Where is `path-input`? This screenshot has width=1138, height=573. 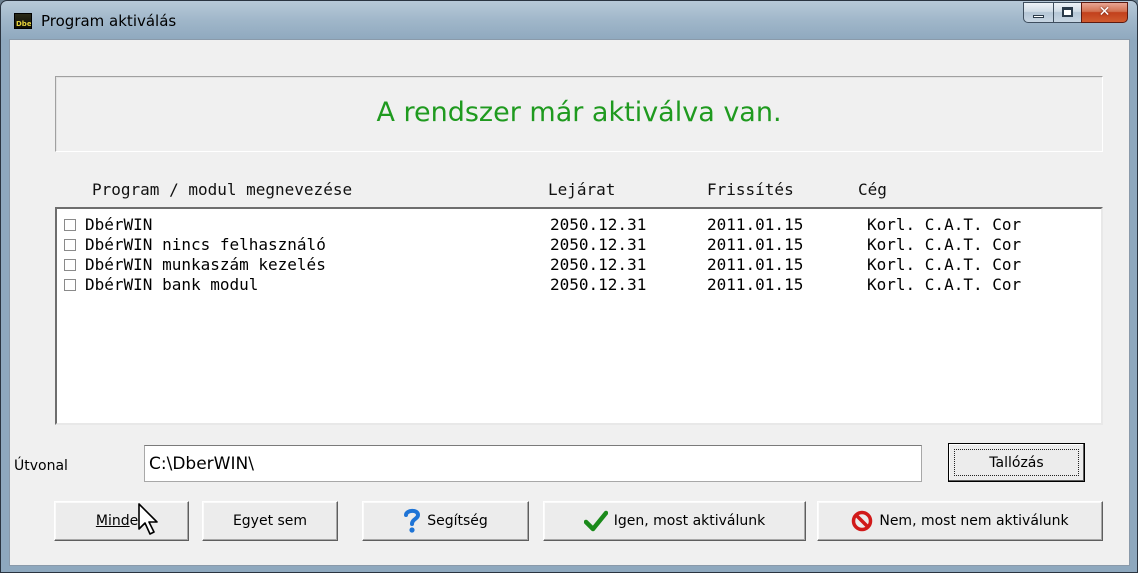 path-input is located at coordinates (533, 463).